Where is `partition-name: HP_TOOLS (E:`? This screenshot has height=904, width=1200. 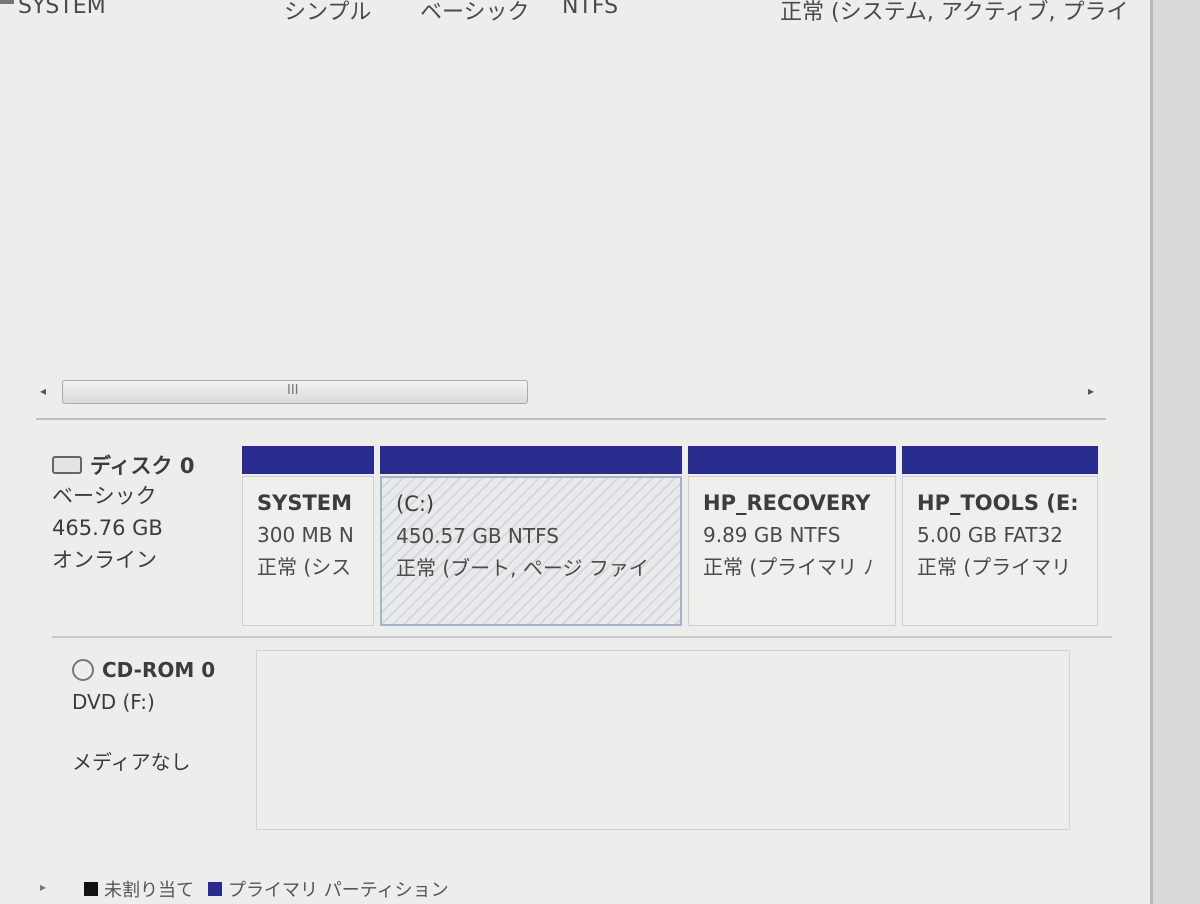 partition-name: HP_TOOLS (E: is located at coordinates (998, 503).